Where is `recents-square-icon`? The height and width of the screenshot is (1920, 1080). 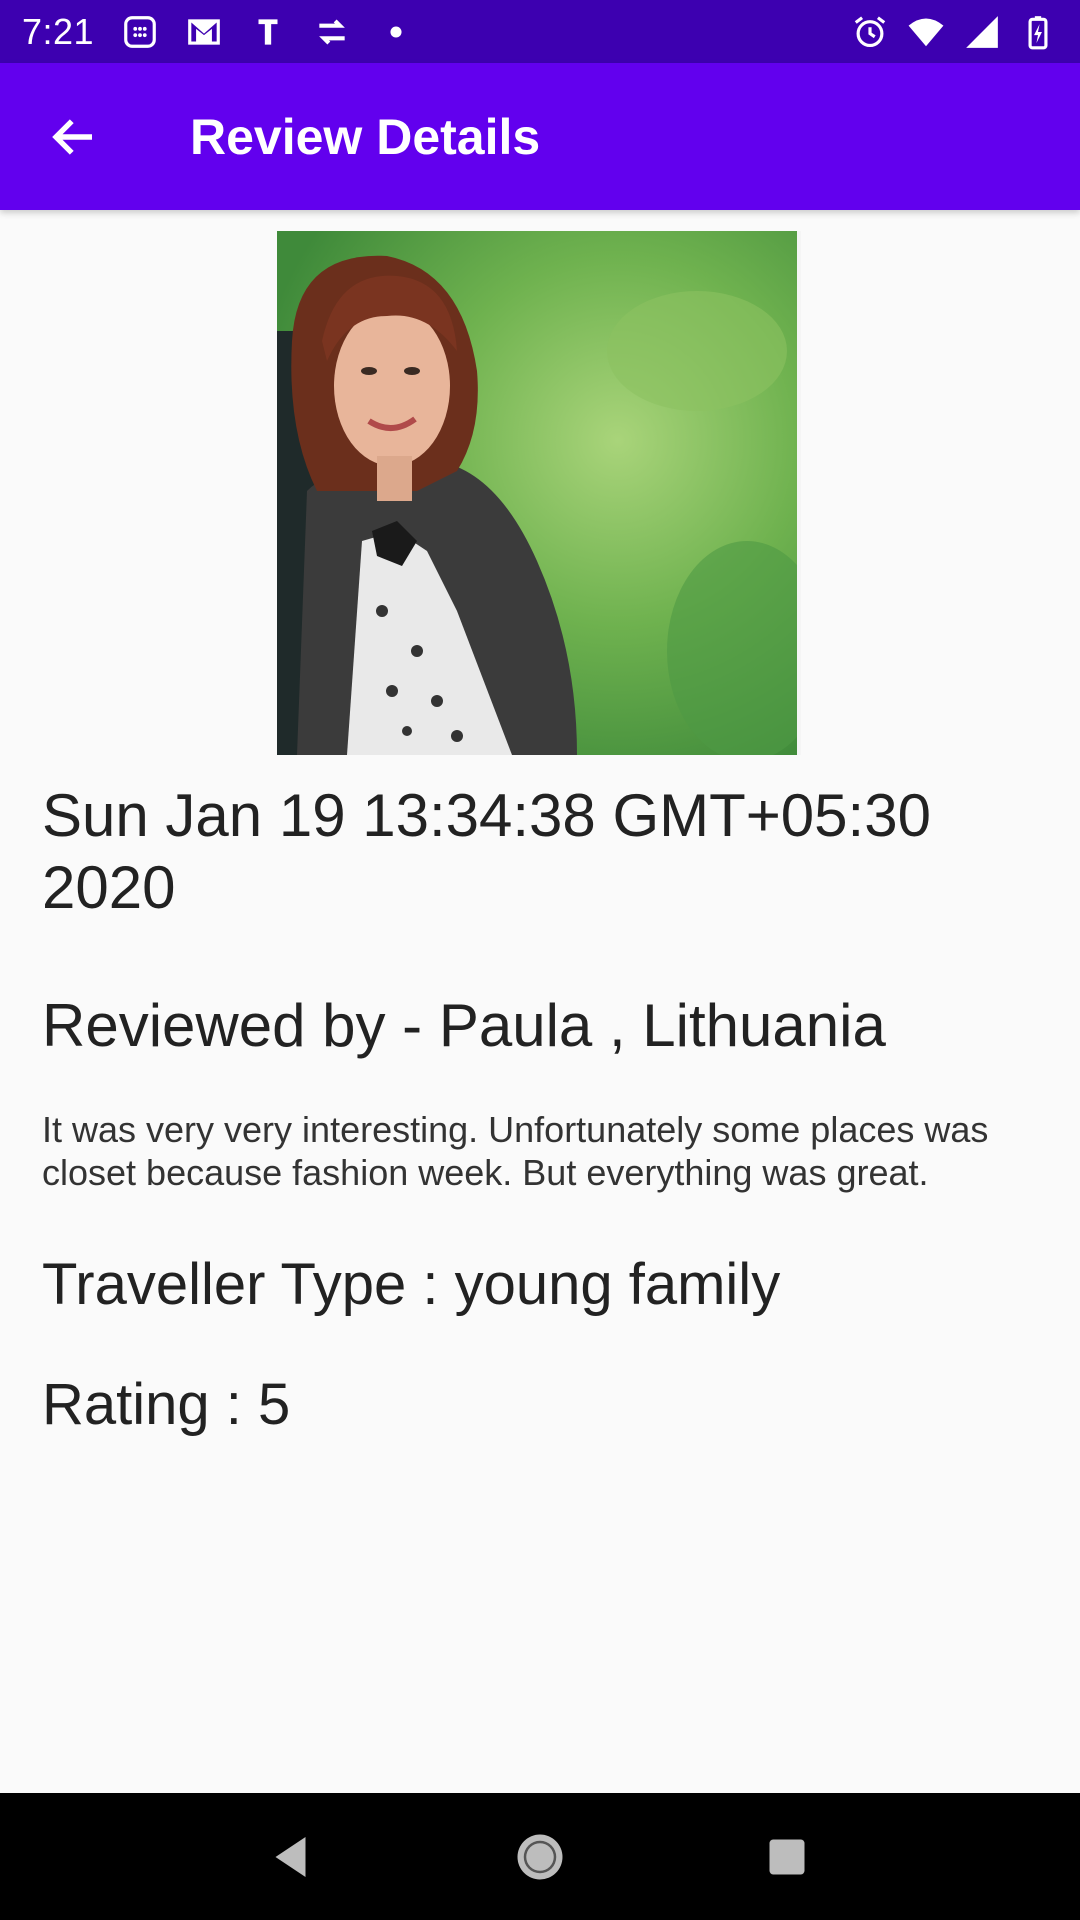 recents-square-icon is located at coordinates (787, 1856).